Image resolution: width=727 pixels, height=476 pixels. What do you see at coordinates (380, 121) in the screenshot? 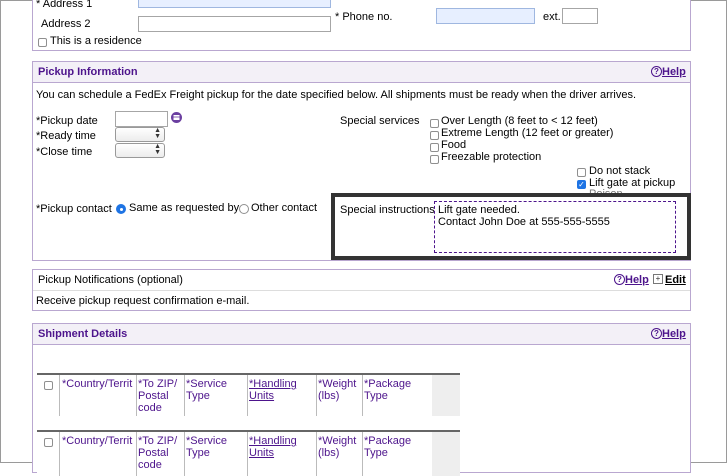
I see `special-services-label: Special services` at bounding box center [380, 121].